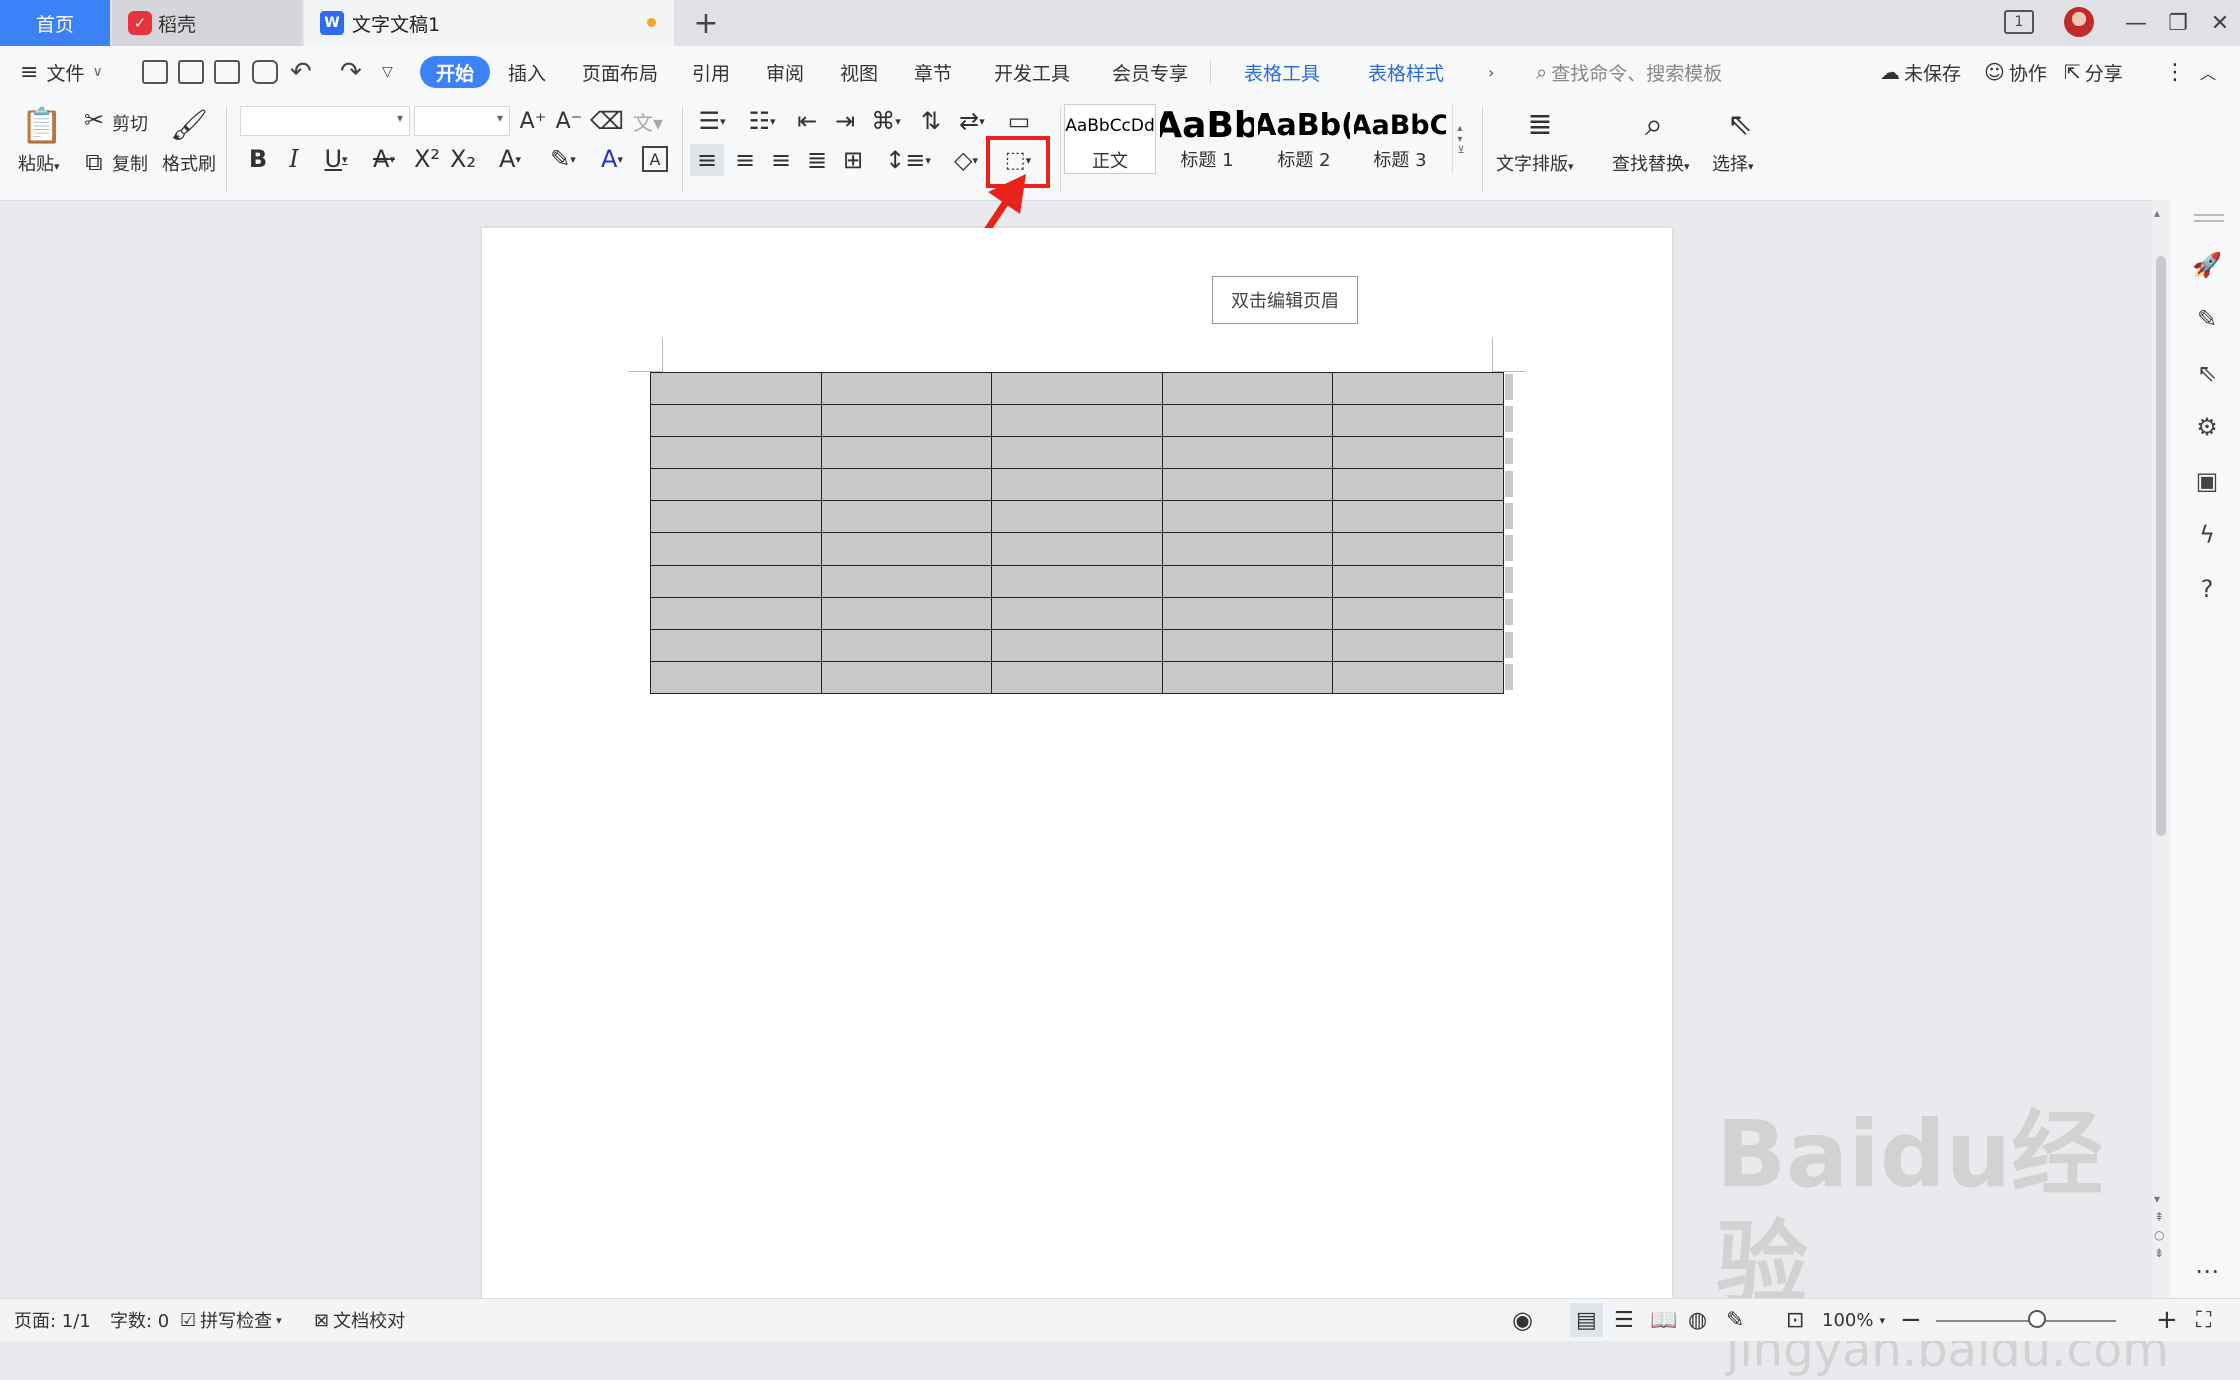 Image resolution: width=2240 pixels, height=1380 pixels. Describe the element at coordinates (94, 120) in the screenshot. I see `scissors-icon: ✂` at that location.